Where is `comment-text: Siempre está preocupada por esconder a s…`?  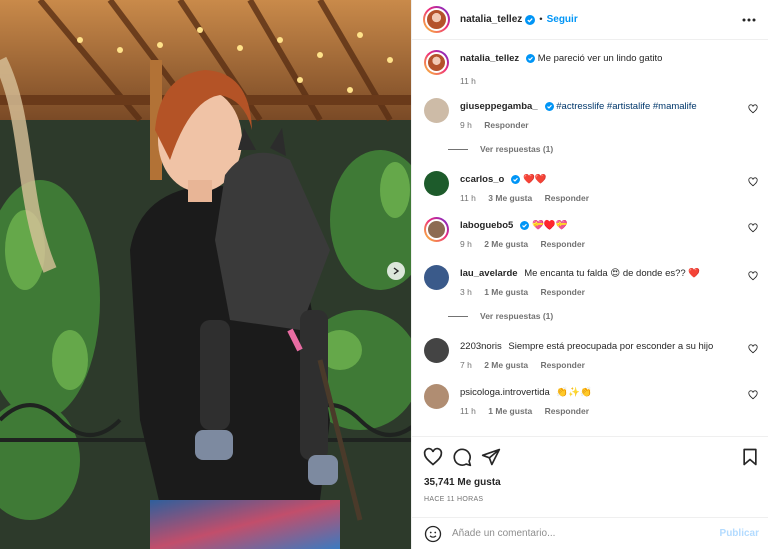
comment-text: Siempre está preocupada por esconder a s… is located at coordinates (611, 346).